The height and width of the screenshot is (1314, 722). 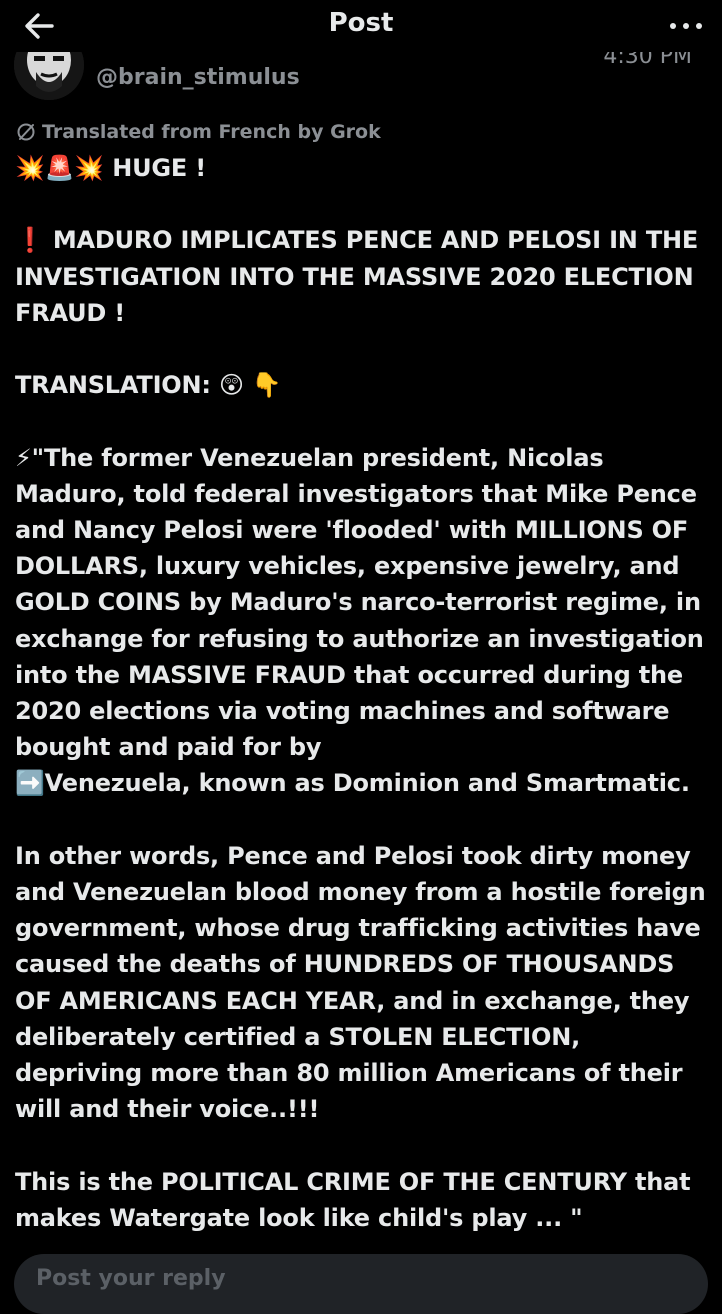 I want to click on arrow-left-icon, so click(x=39, y=26).